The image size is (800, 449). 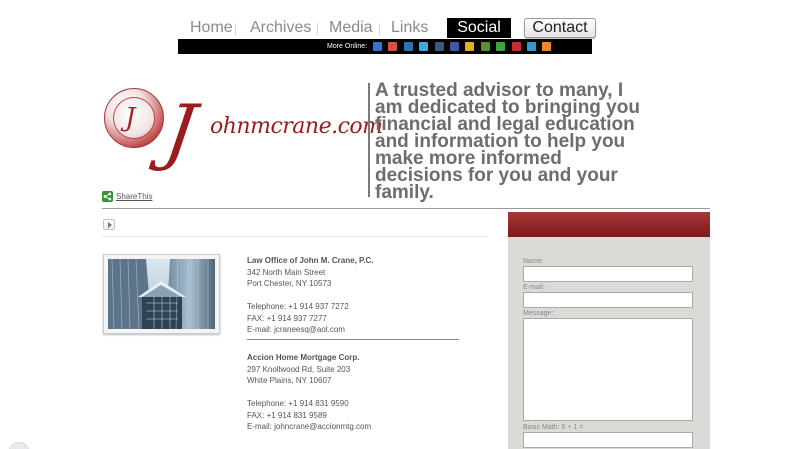 I want to click on office-email: E-mail: johncrane@accionmtg.com, so click(x=309, y=427).